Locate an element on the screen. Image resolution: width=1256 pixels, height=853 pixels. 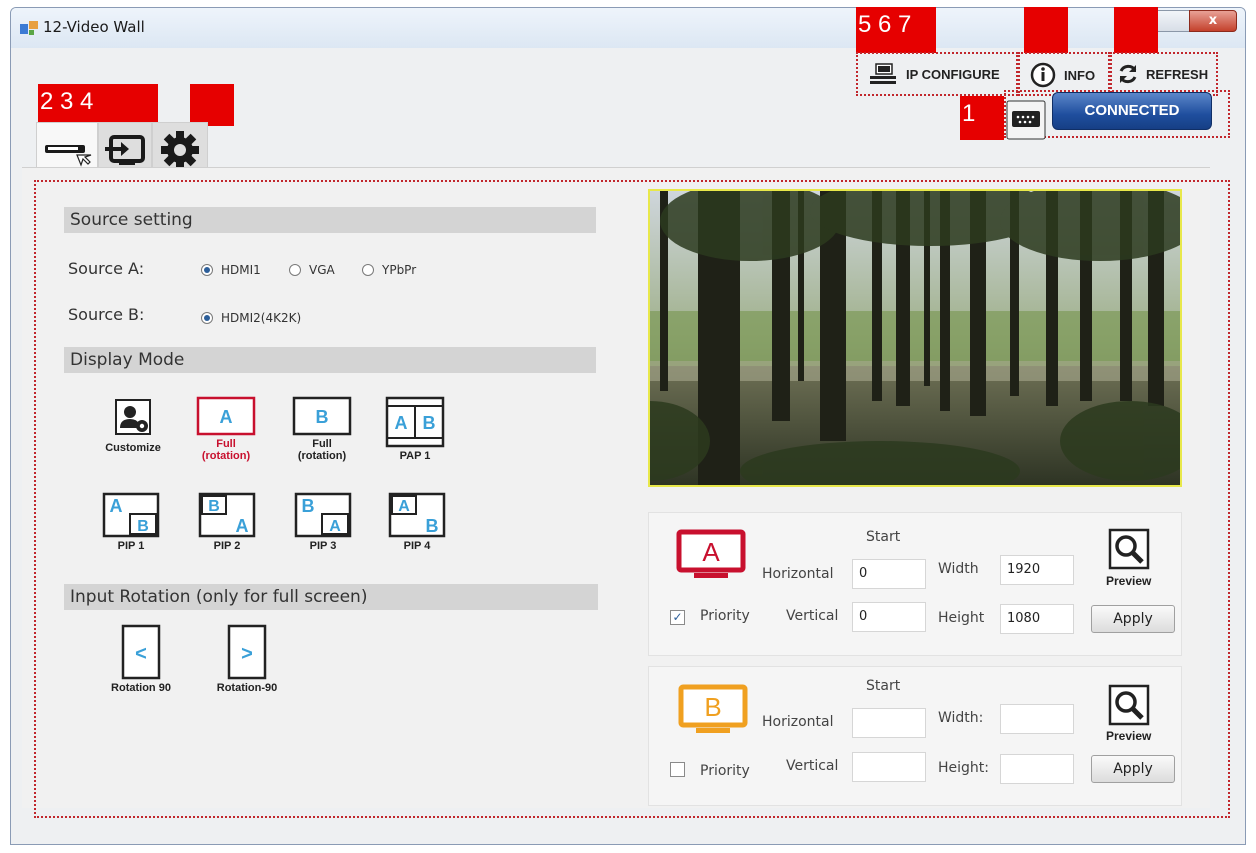
source-a-preview-icon is located at coordinates (1129, 549).